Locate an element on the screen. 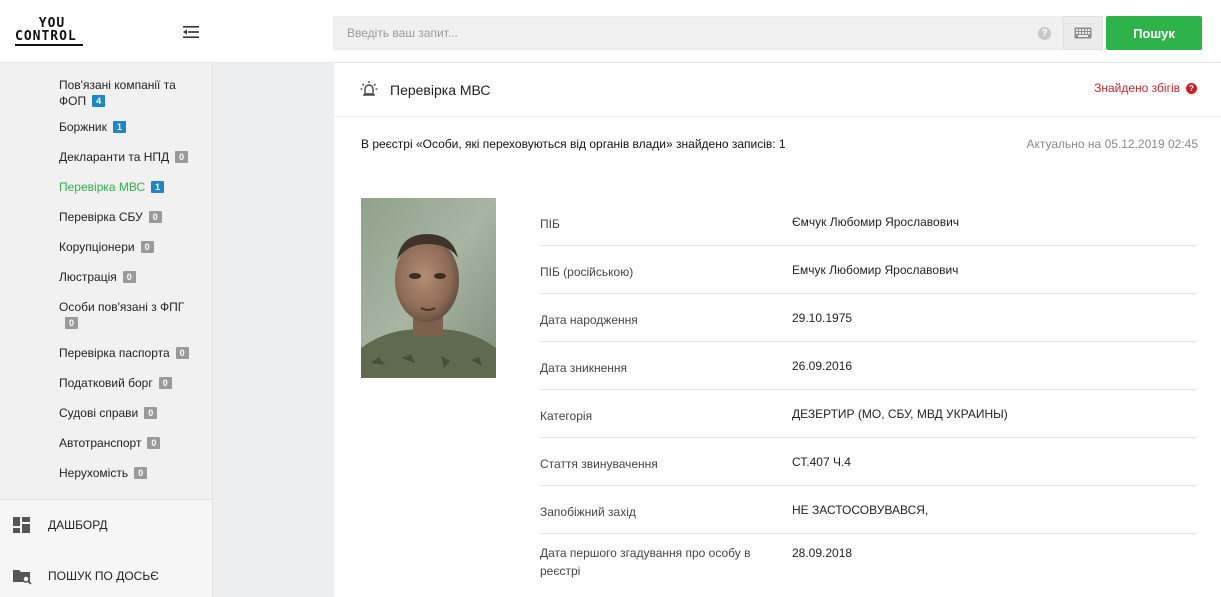 This screenshot has height=597, width=1221. sidebar-item-fpg-persons: Особи пов'язані з ФПГ 0 is located at coordinates (106, 315).